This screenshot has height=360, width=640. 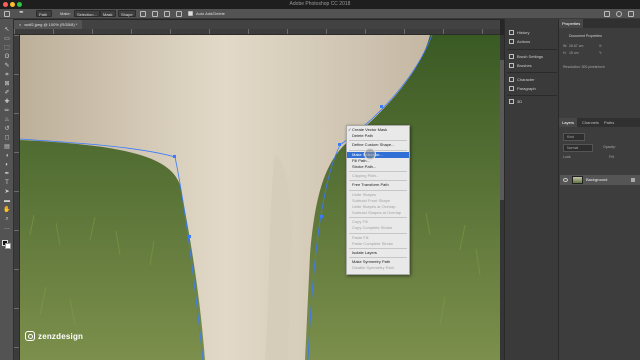 What do you see at coordinates (585, 36) in the screenshot?
I see `document-properties-title: Document Properties` at bounding box center [585, 36].